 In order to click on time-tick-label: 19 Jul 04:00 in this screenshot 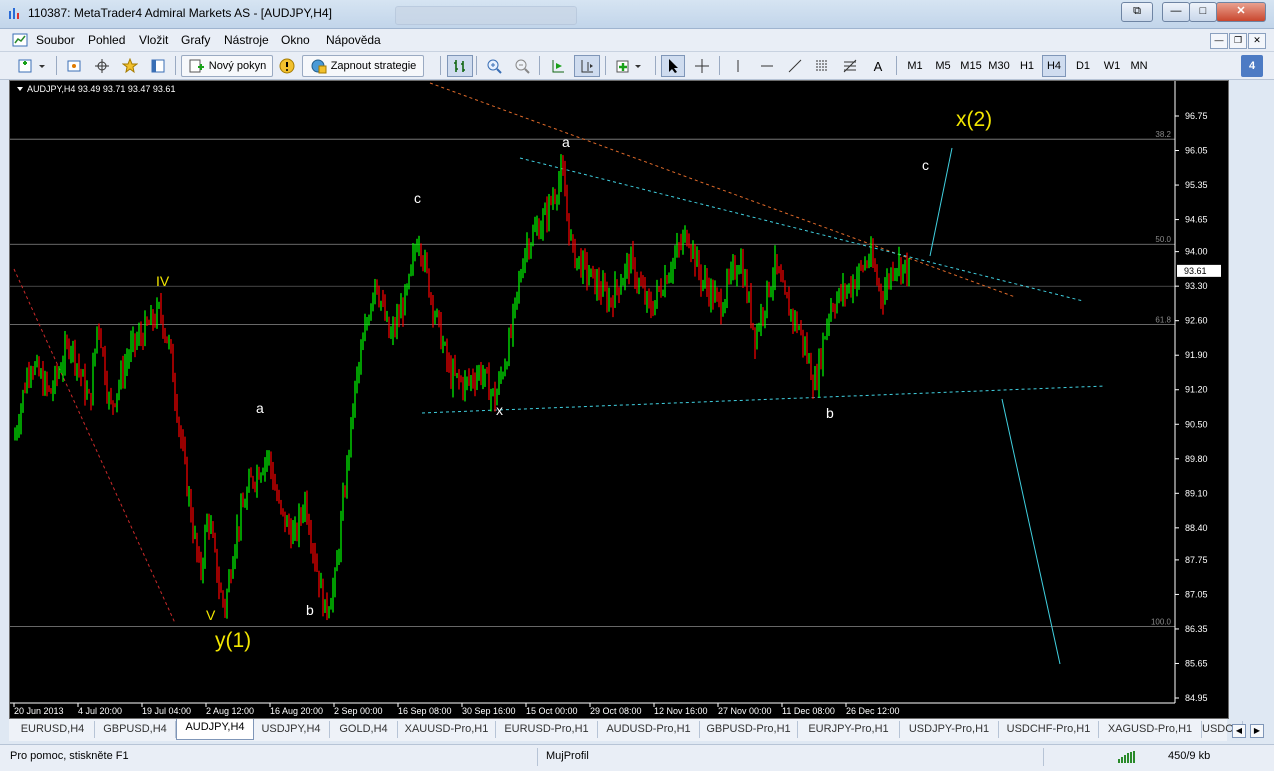, I will do `click(166, 711)`.